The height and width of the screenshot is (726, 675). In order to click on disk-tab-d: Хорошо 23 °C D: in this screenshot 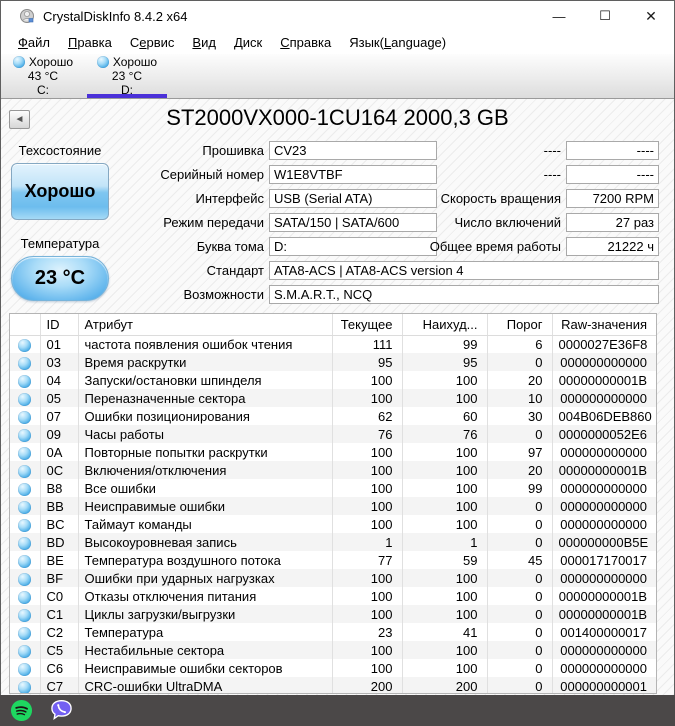, I will do `click(127, 76)`.